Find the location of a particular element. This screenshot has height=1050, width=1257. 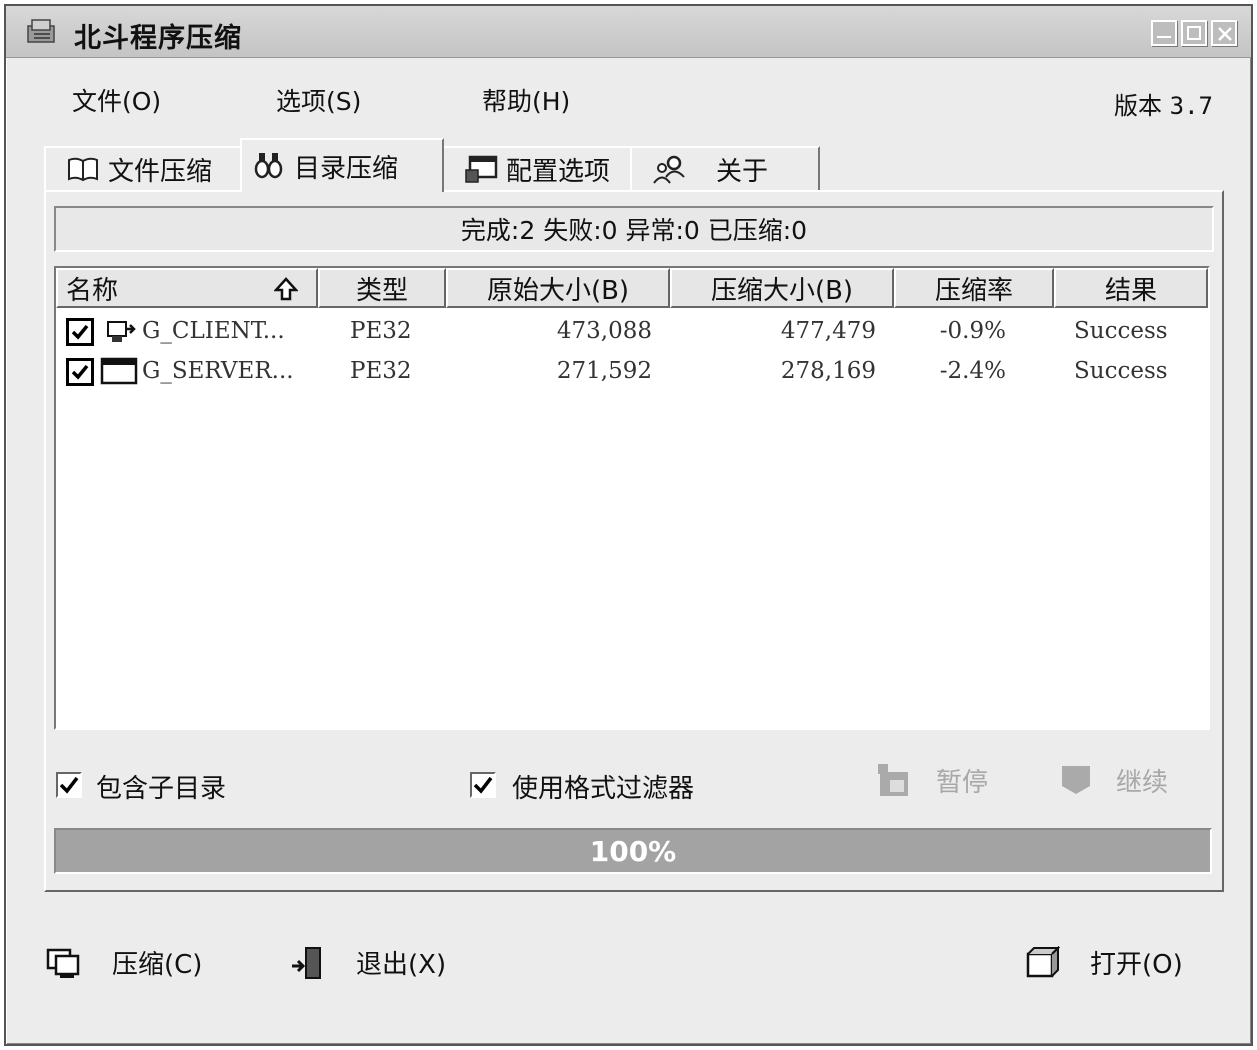

tab-file-compress-label: 文件压缩 is located at coordinates (160, 171).